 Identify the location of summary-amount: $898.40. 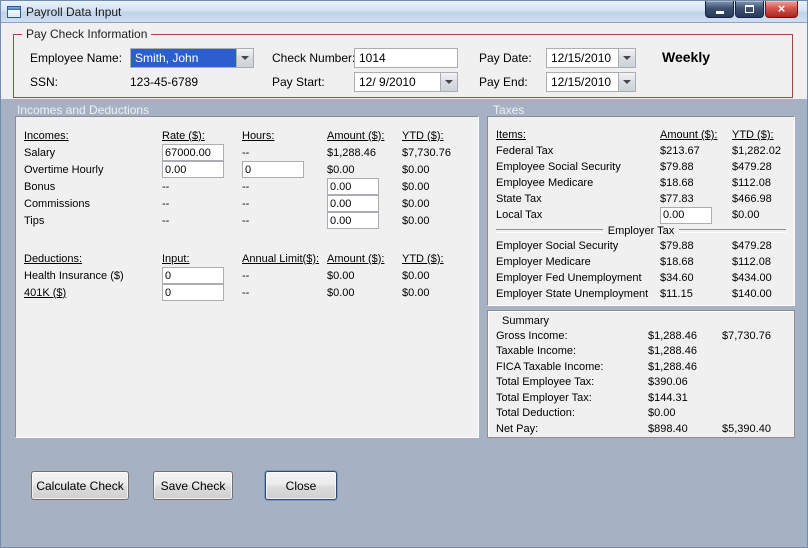
(668, 428).